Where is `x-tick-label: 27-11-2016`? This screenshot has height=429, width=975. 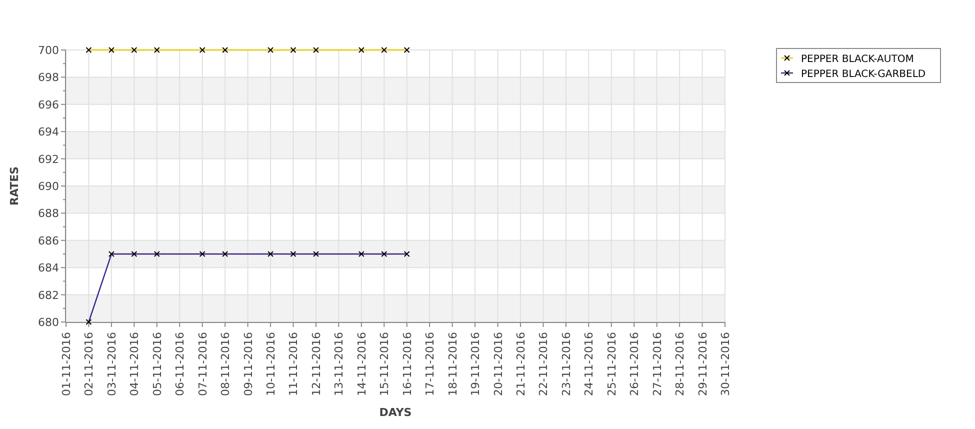 x-tick-label: 27-11-2016 is located at coordinates (657, 364).